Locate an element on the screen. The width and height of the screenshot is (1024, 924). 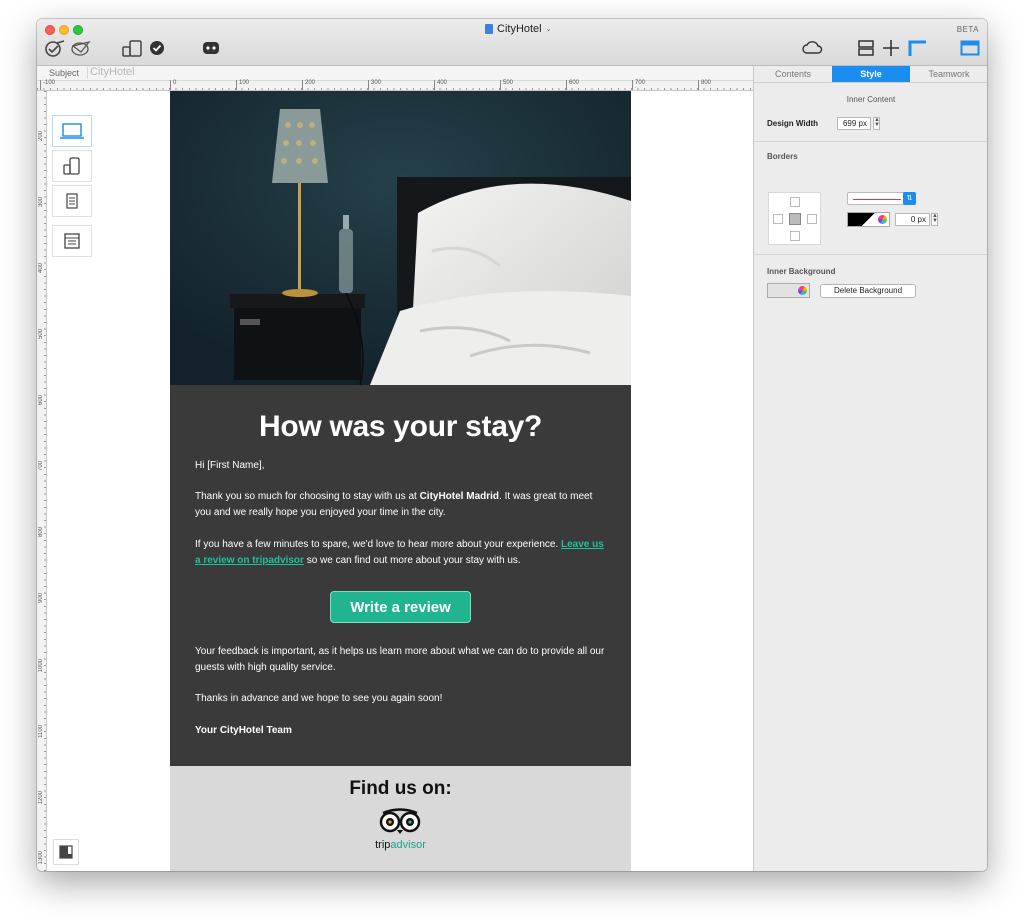
gamepad-icon is located at coordinates (211, 48).